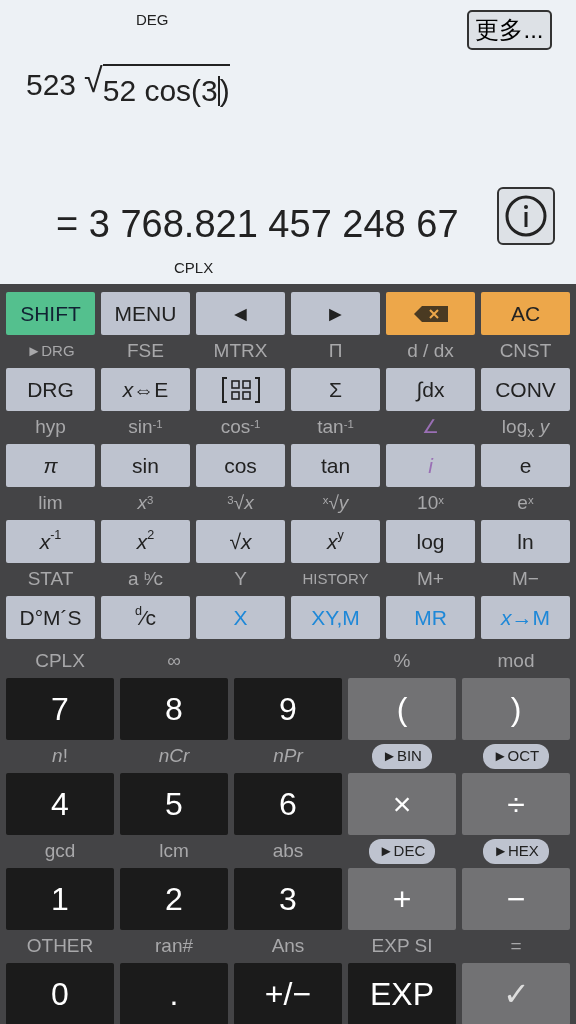 This screenshot has width=576, height=1024. Describe the element at coordinates (402, 851) in the screenshot. I see `mode-pill: ►DEC` at that location.